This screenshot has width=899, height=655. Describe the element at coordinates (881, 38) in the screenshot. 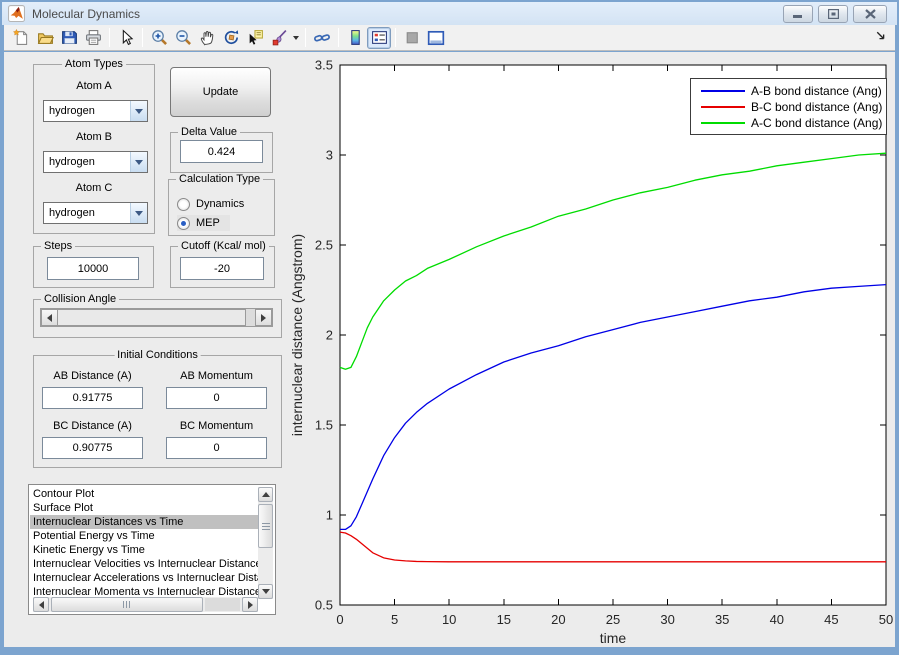

I see `dock-figure-button` at that location.